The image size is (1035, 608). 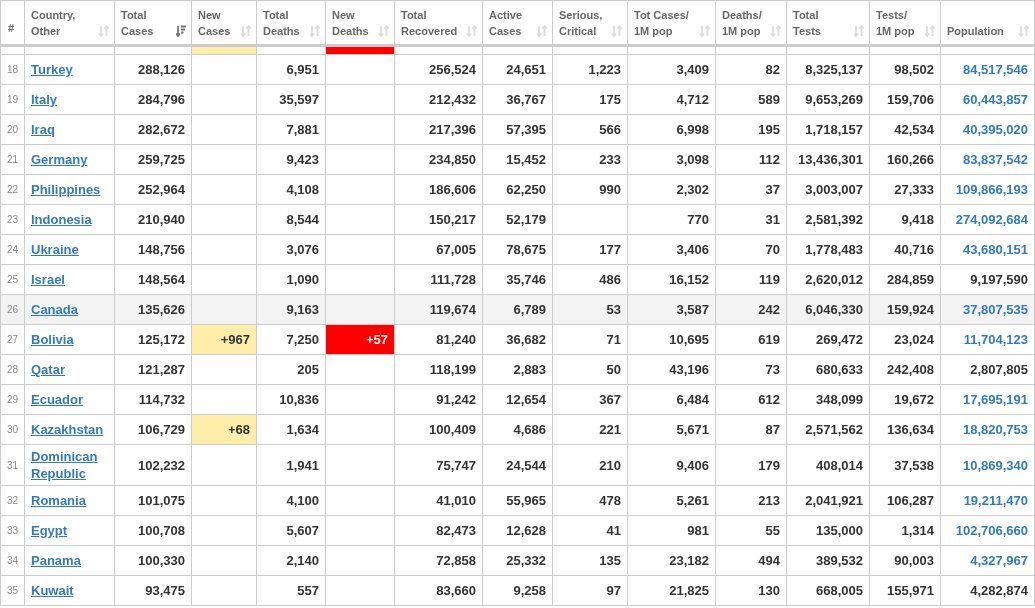 What do you see at coordinates (834, 309) in the screenshot?
I see `table-cell: 6,046,330` at bounding box center [834, 309].